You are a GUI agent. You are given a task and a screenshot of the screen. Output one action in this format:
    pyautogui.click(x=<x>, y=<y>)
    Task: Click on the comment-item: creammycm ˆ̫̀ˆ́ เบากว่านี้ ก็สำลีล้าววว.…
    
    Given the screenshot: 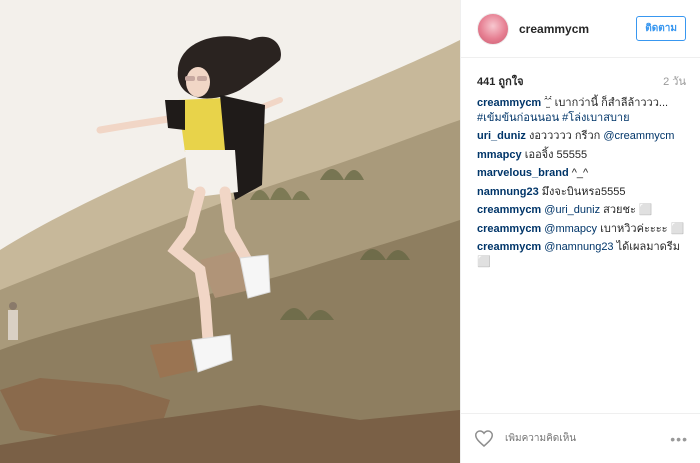 What is the action you would take?
    pyautogui.click(x=581, y=110)
    